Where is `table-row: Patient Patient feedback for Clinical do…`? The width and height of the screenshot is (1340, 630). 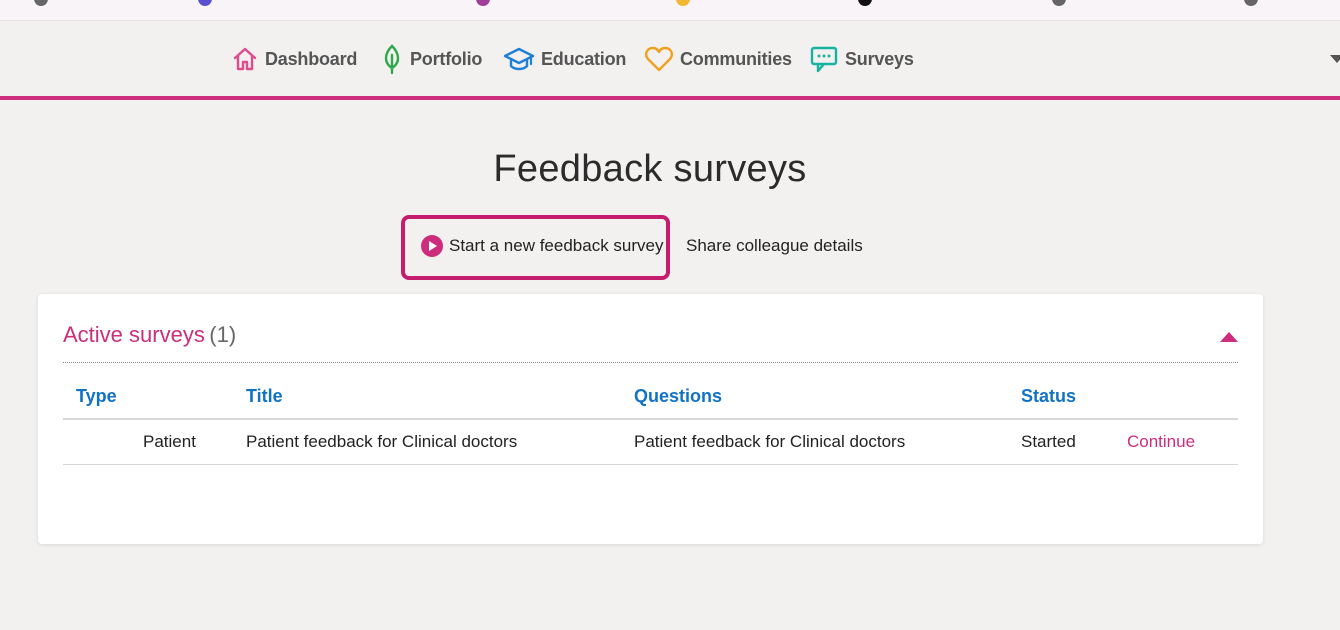 table-row: Patient Patient feedback for Clinical do… is located at coordinates (650, 442).